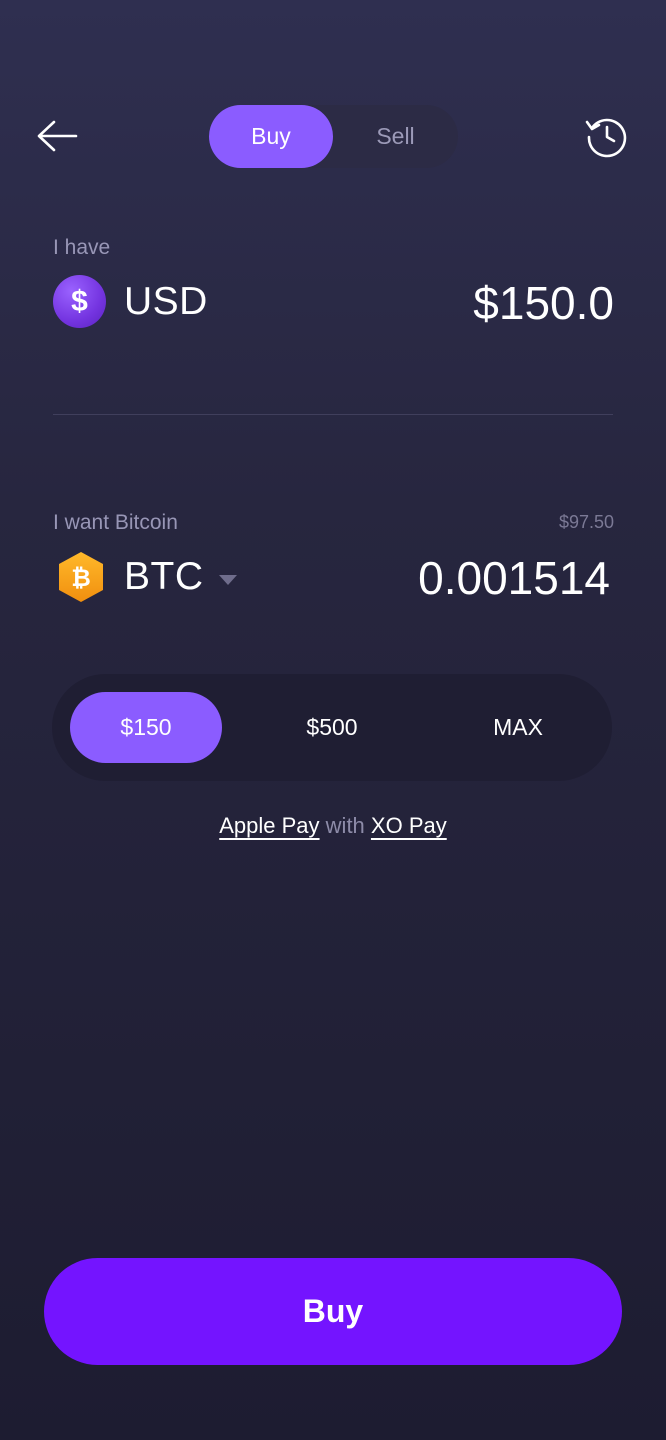 This screenshot has height=1440, width=666. What do you see at coordinates (518, 727) in the screenshot?
I see `quick-amount-max: MAX` at bounding box center [518, 727].